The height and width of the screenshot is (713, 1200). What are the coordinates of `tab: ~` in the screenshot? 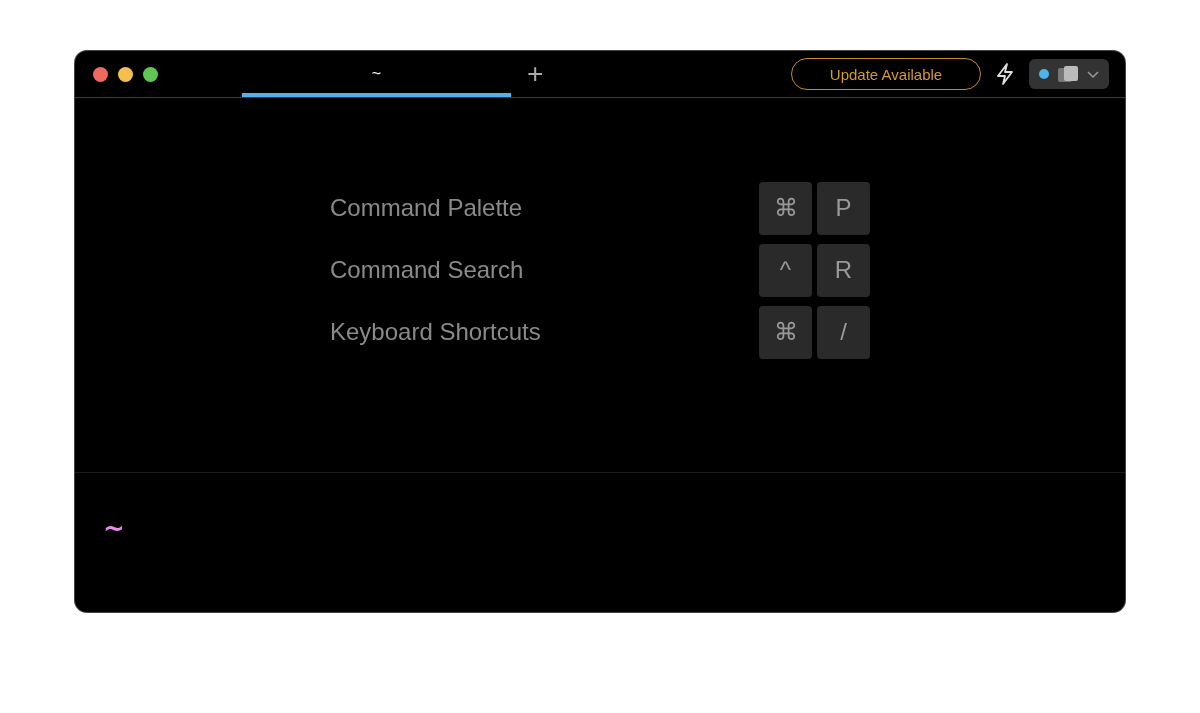 It's located at (376, 74).